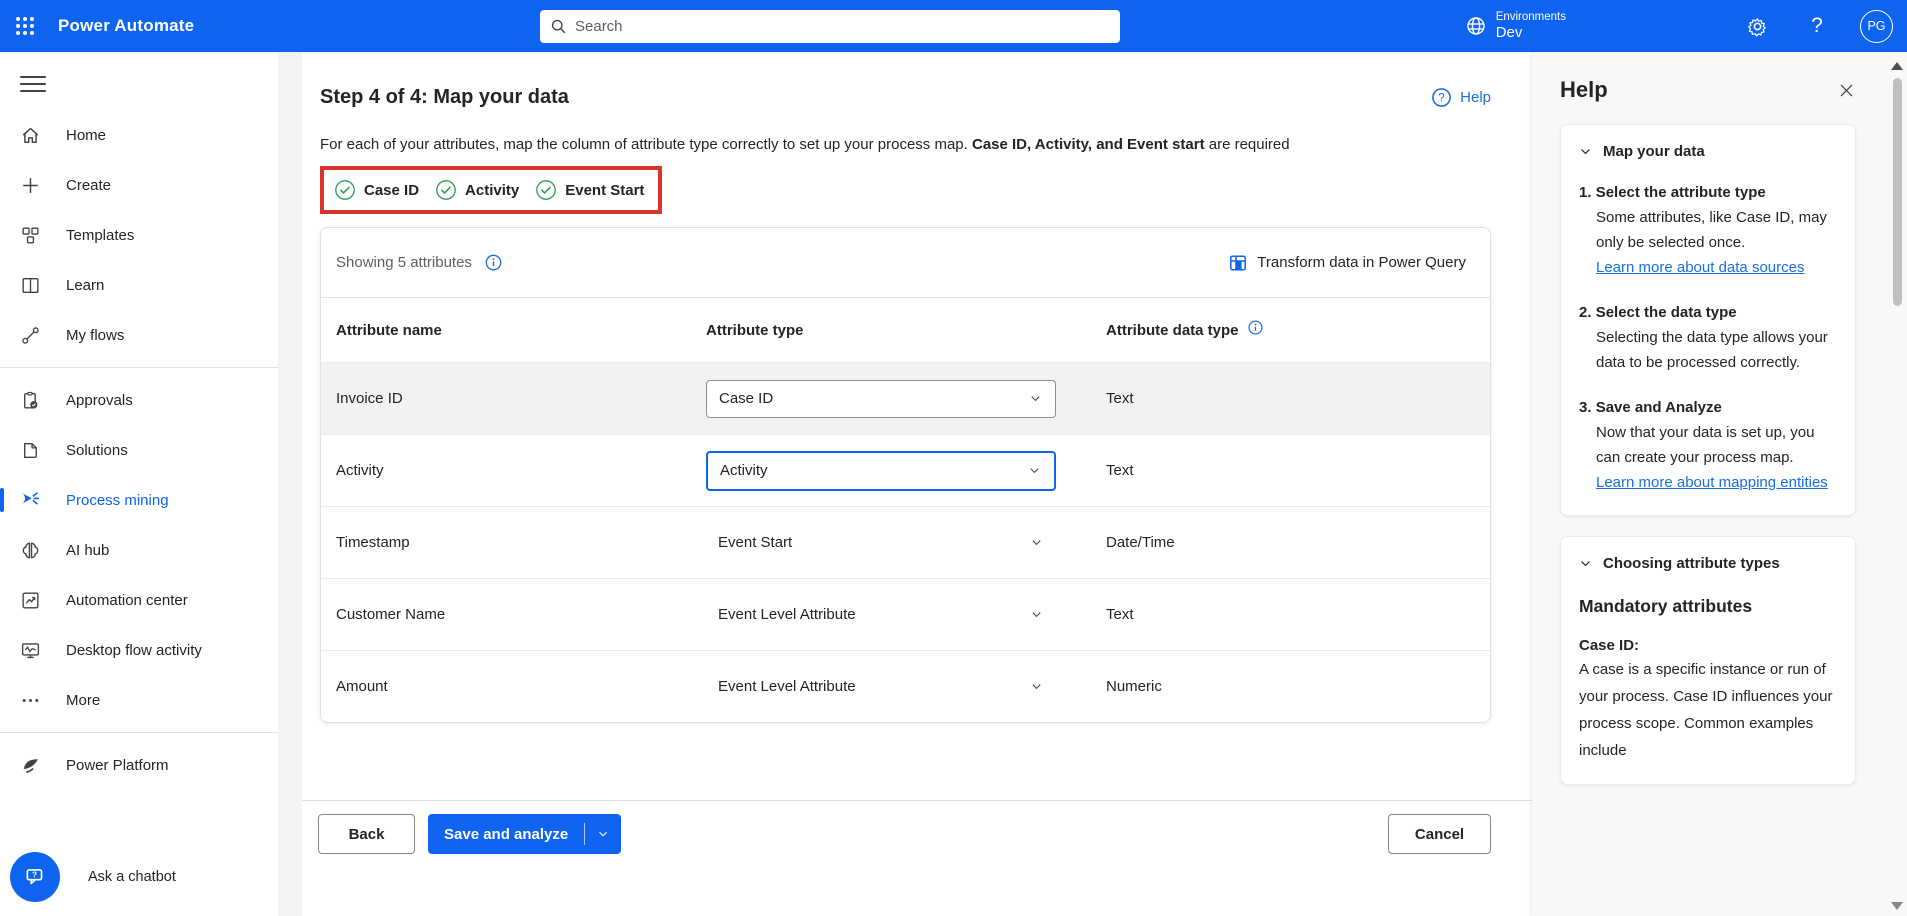 This screenshot has height=916, width=1907. I want to click on attribute-type-dropdown: Event Start, so click(881, 542).